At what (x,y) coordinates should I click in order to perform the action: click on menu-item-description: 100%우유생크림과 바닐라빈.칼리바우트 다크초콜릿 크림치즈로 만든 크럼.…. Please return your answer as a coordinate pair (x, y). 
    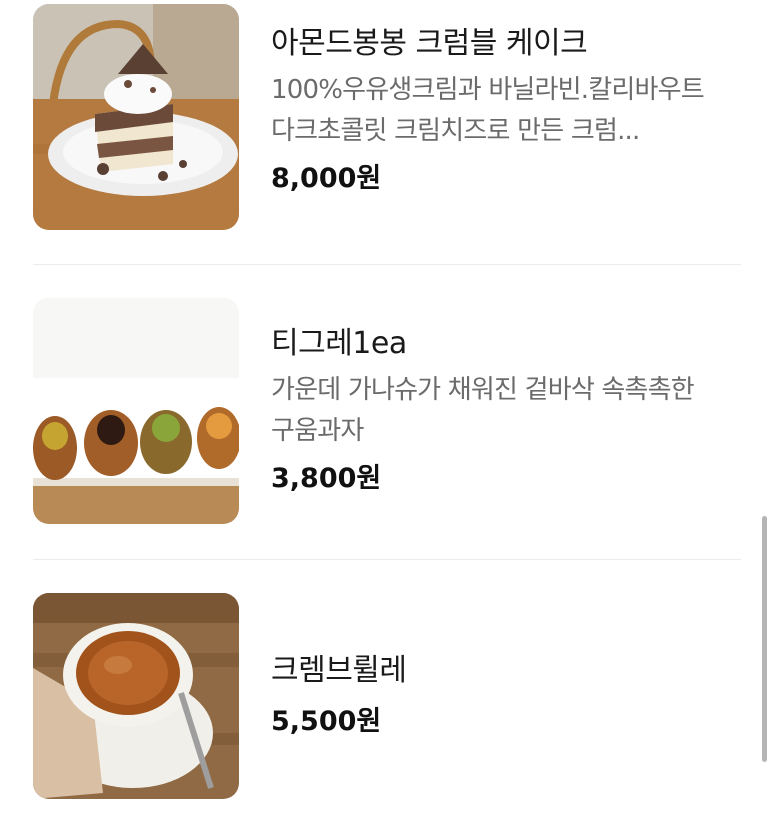
    Looking at the image, I should click on (488, 110).